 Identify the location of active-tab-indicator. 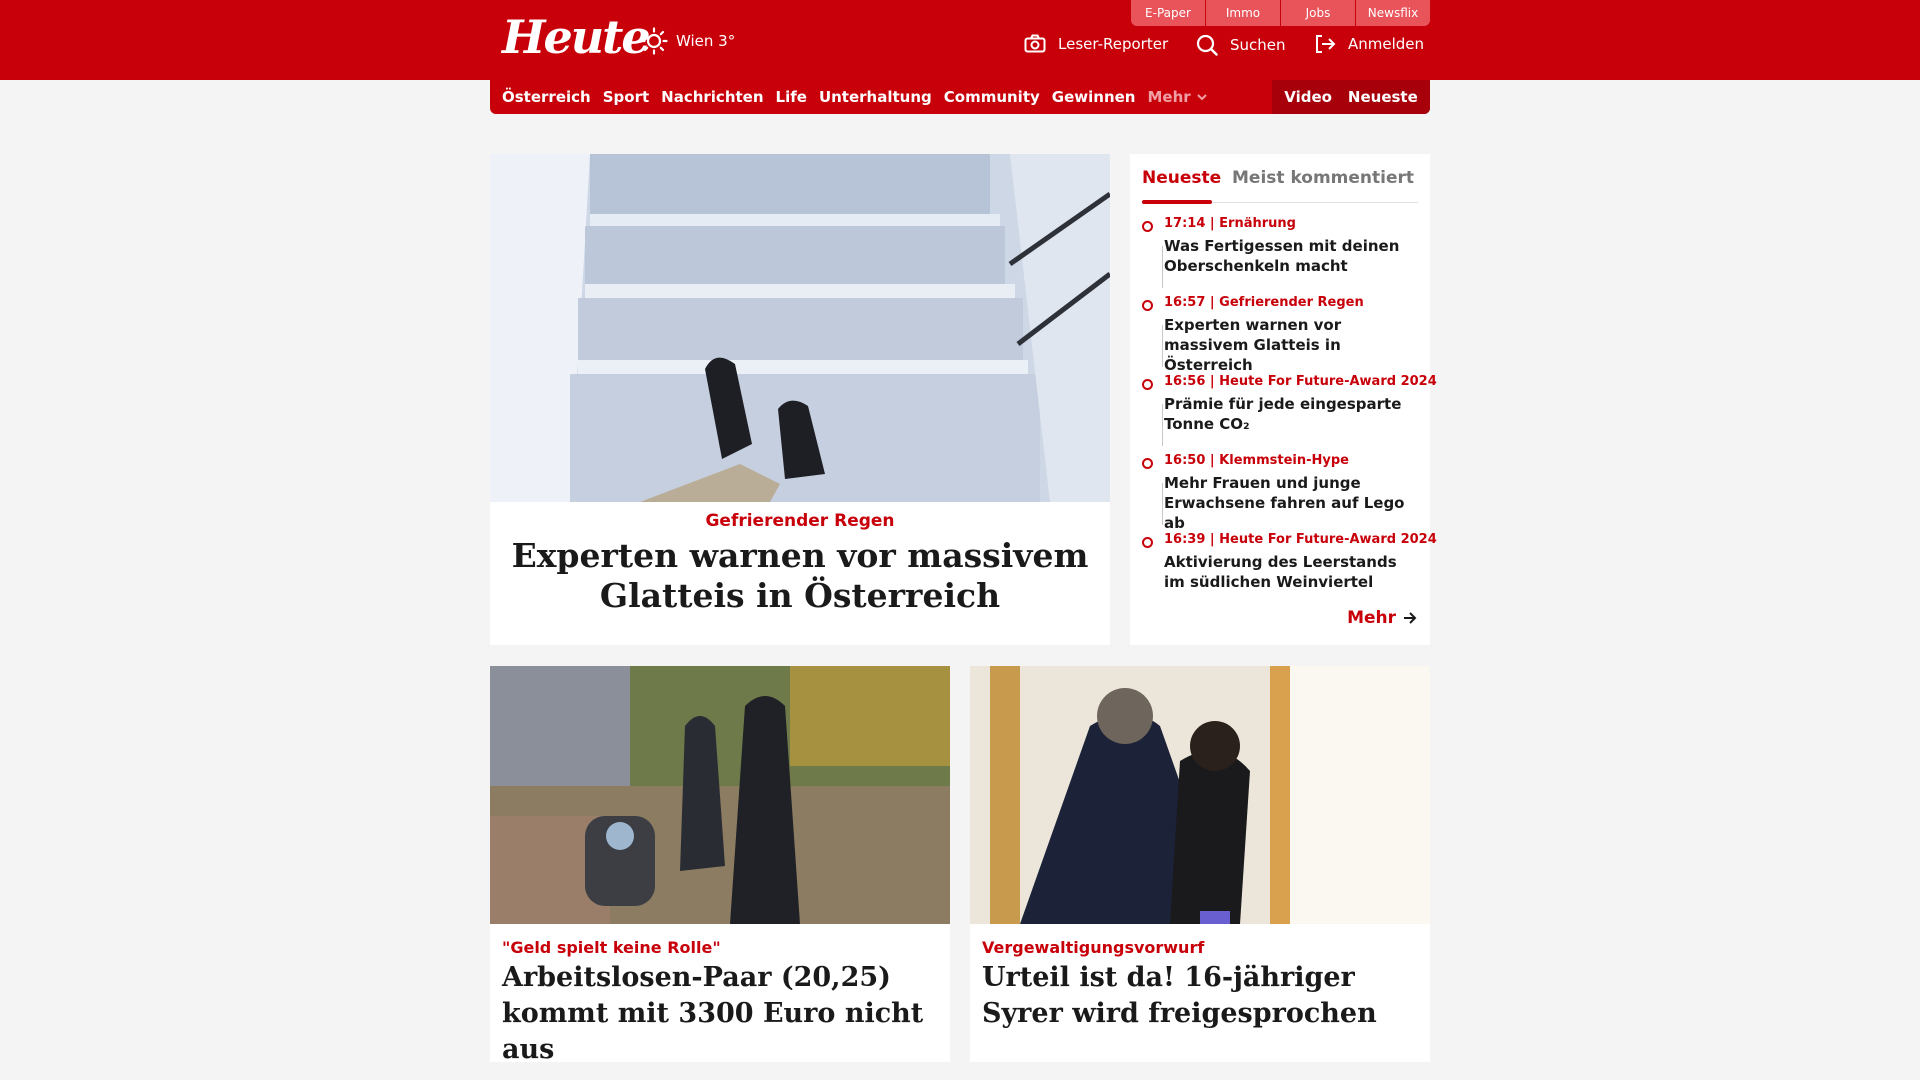
(1177, 202).